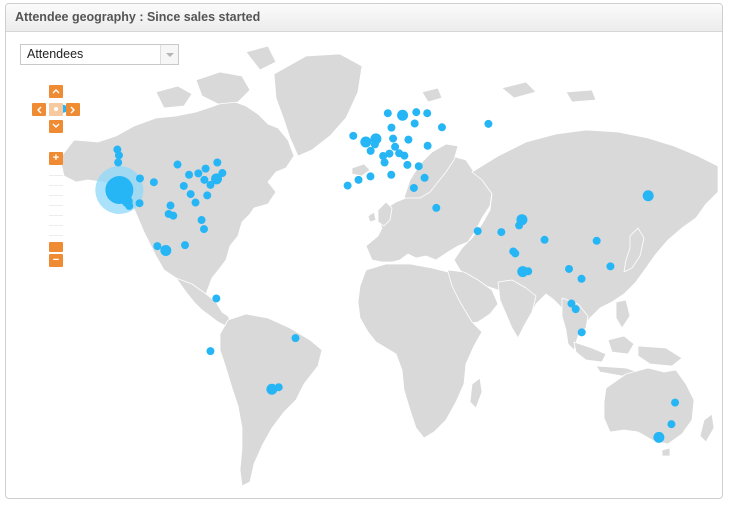 The height and width of the screenshot is (514, 738). What do you see at coordinates (177, 197) in the screenshot?
I see `land-north-america` at bounding box center [177, 197].